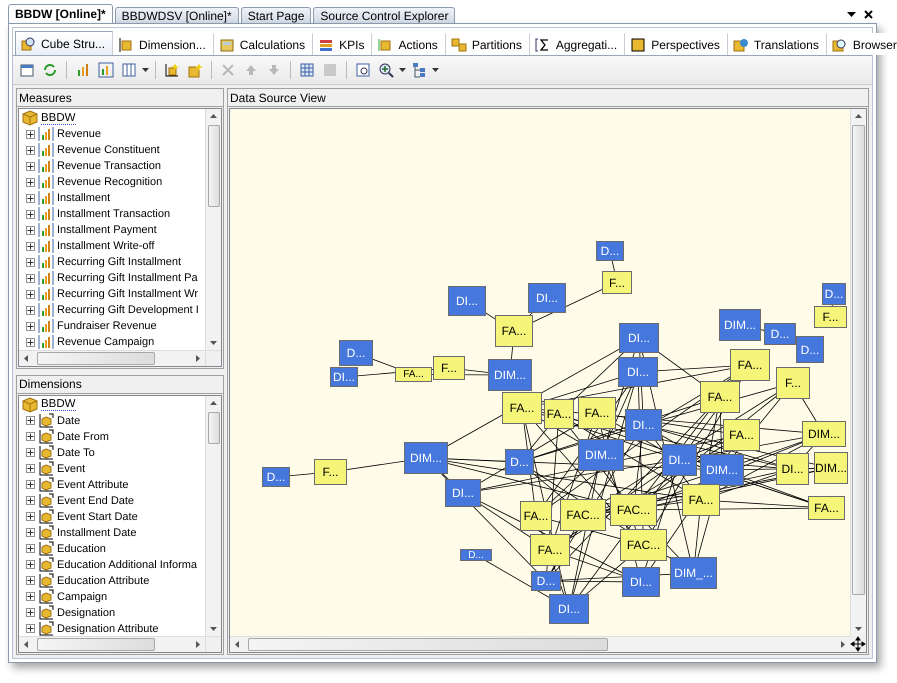  What do you see at coordinates (107, 326) in the screenshot?
I see `tree-item-label: Fundraiser Revenue` at bounding box center [107, 326].